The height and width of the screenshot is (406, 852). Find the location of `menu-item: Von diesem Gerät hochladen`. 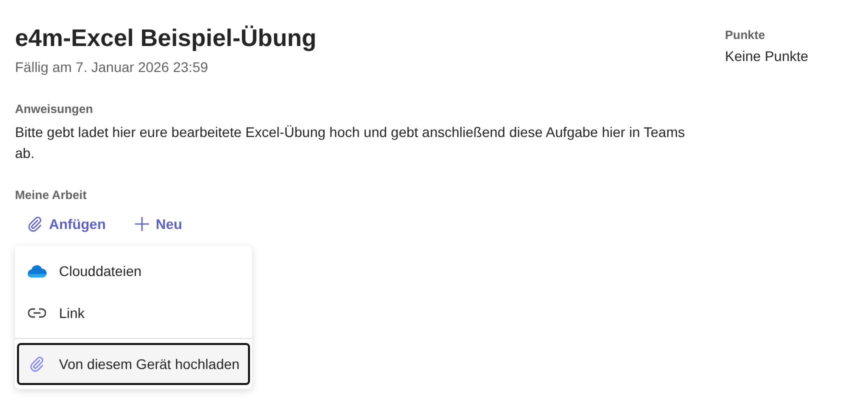

menu-item: Von diesem Gerät hochladen is located at coordinates (133, 364).